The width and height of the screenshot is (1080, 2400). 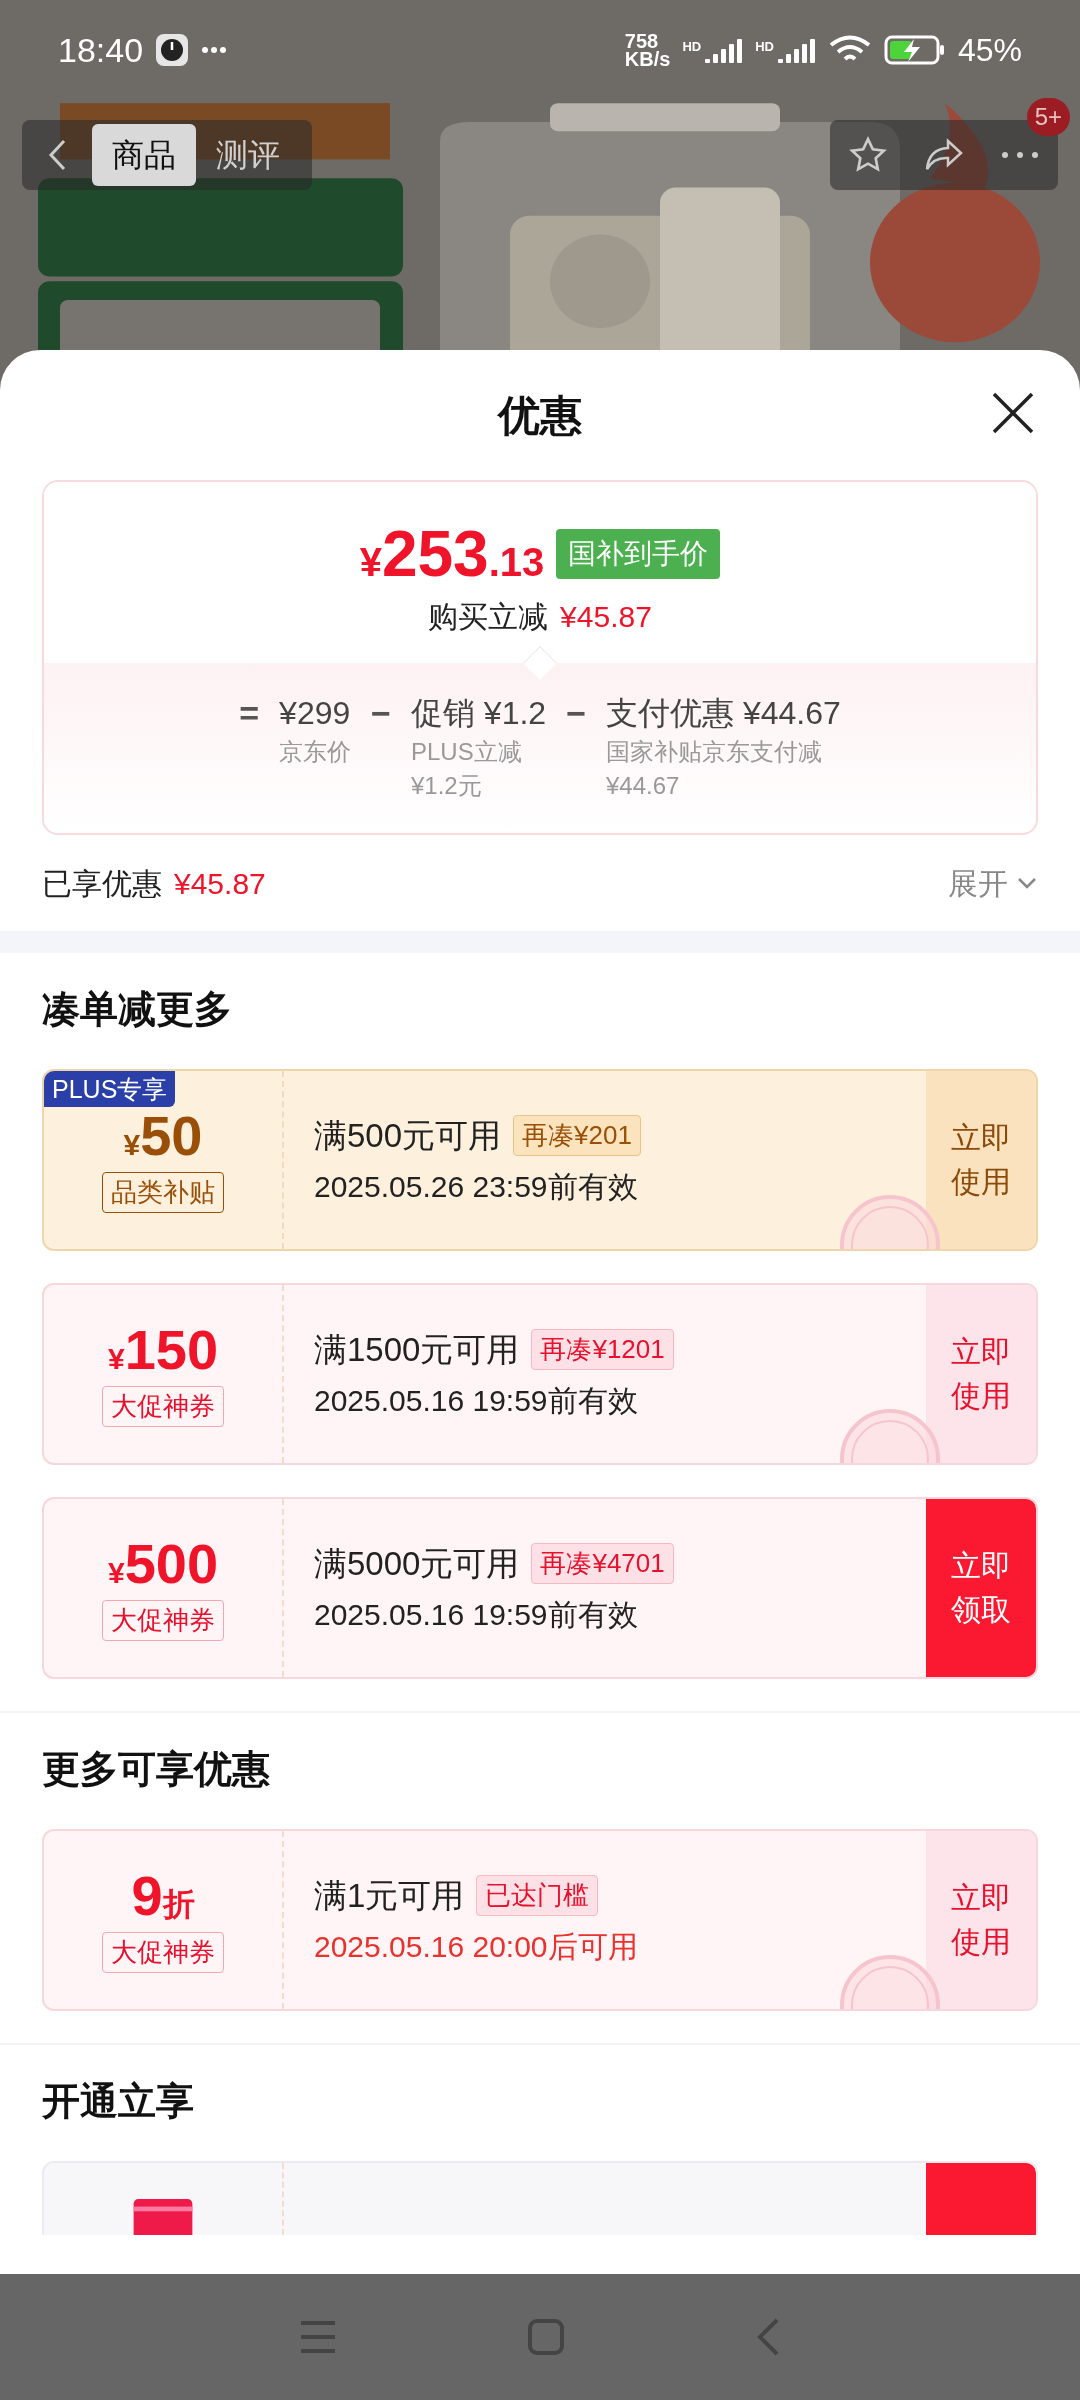 I want to click on section-title: 开通立享, so click(x=118, y=2101).